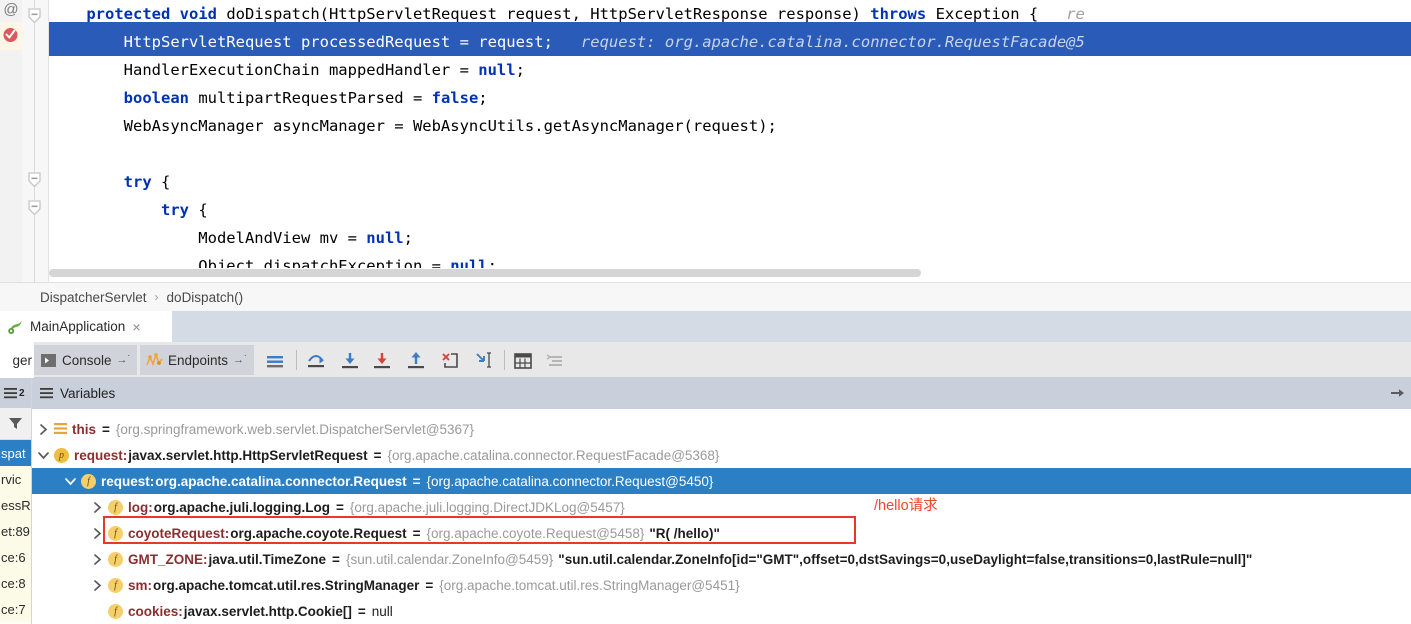  What do you see at coordinates (385, 238) in the screenshot?
I see `code-token: null` at bounding box center [385, 238].